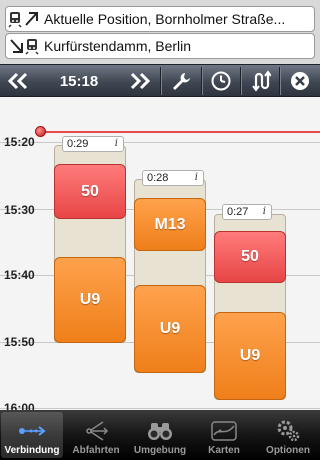 This screenshot has height=460, width=320. I want to click on gears-icon, so click(288, 430).